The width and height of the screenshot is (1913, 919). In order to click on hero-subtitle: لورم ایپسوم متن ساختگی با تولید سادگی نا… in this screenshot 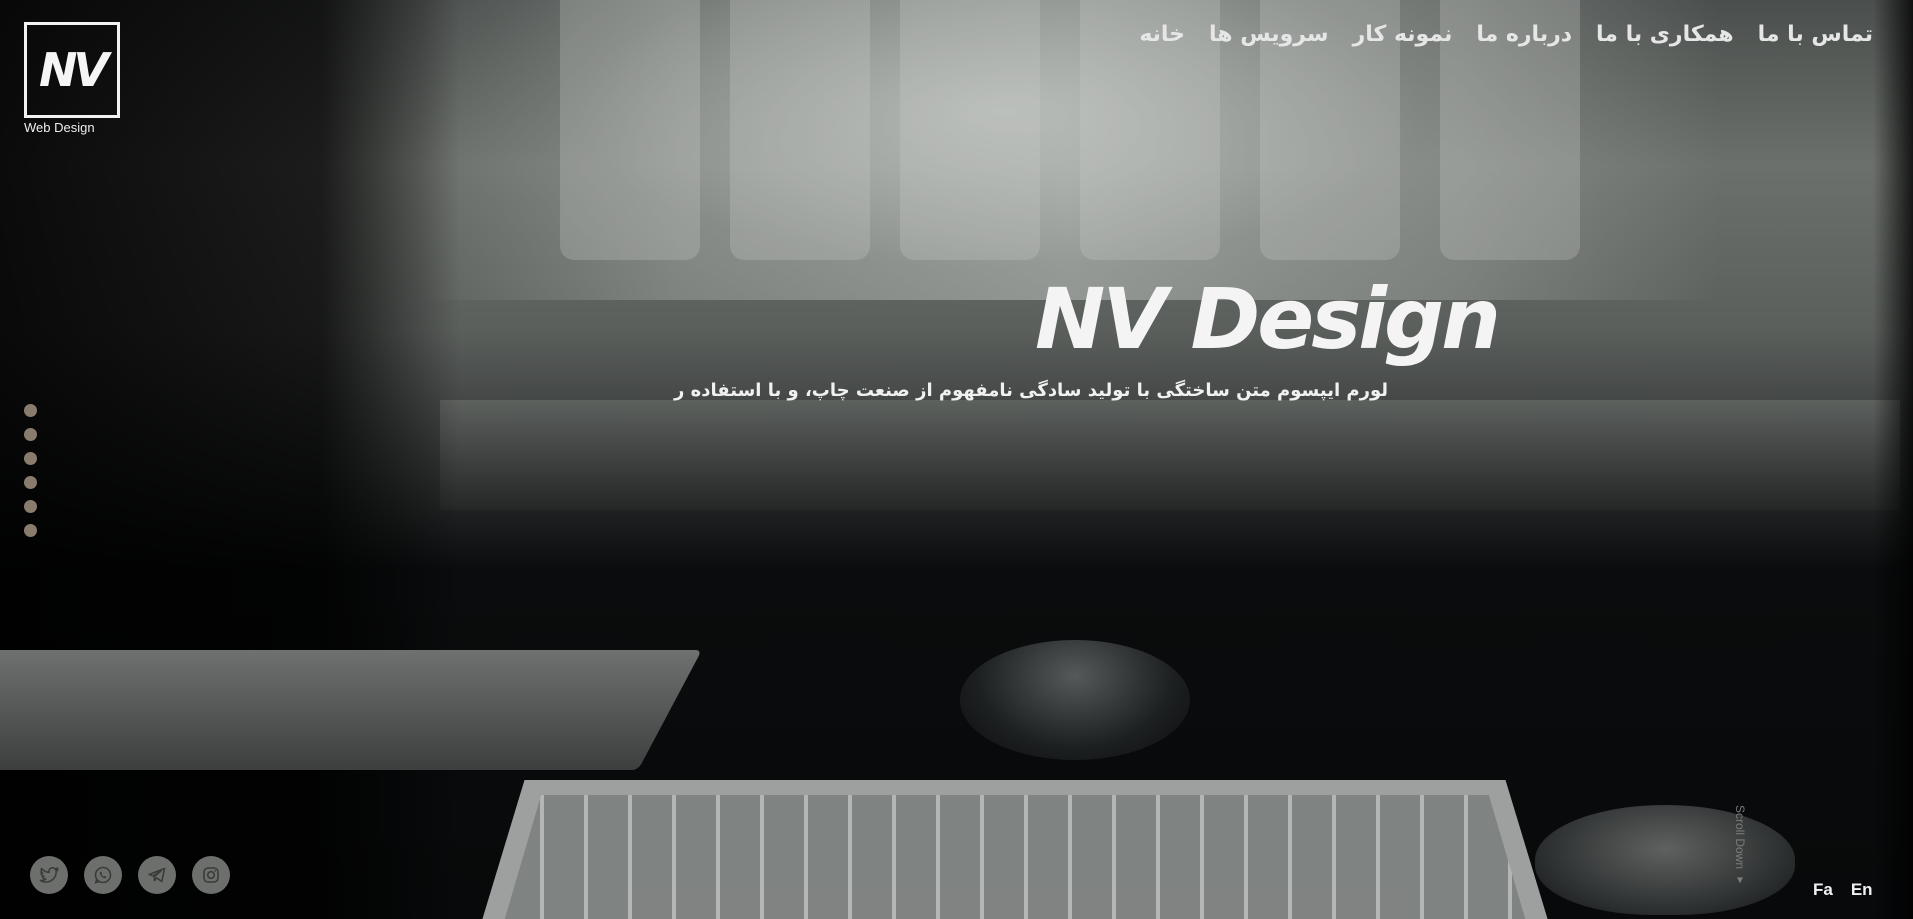, I will do `click(1031, 390)`.